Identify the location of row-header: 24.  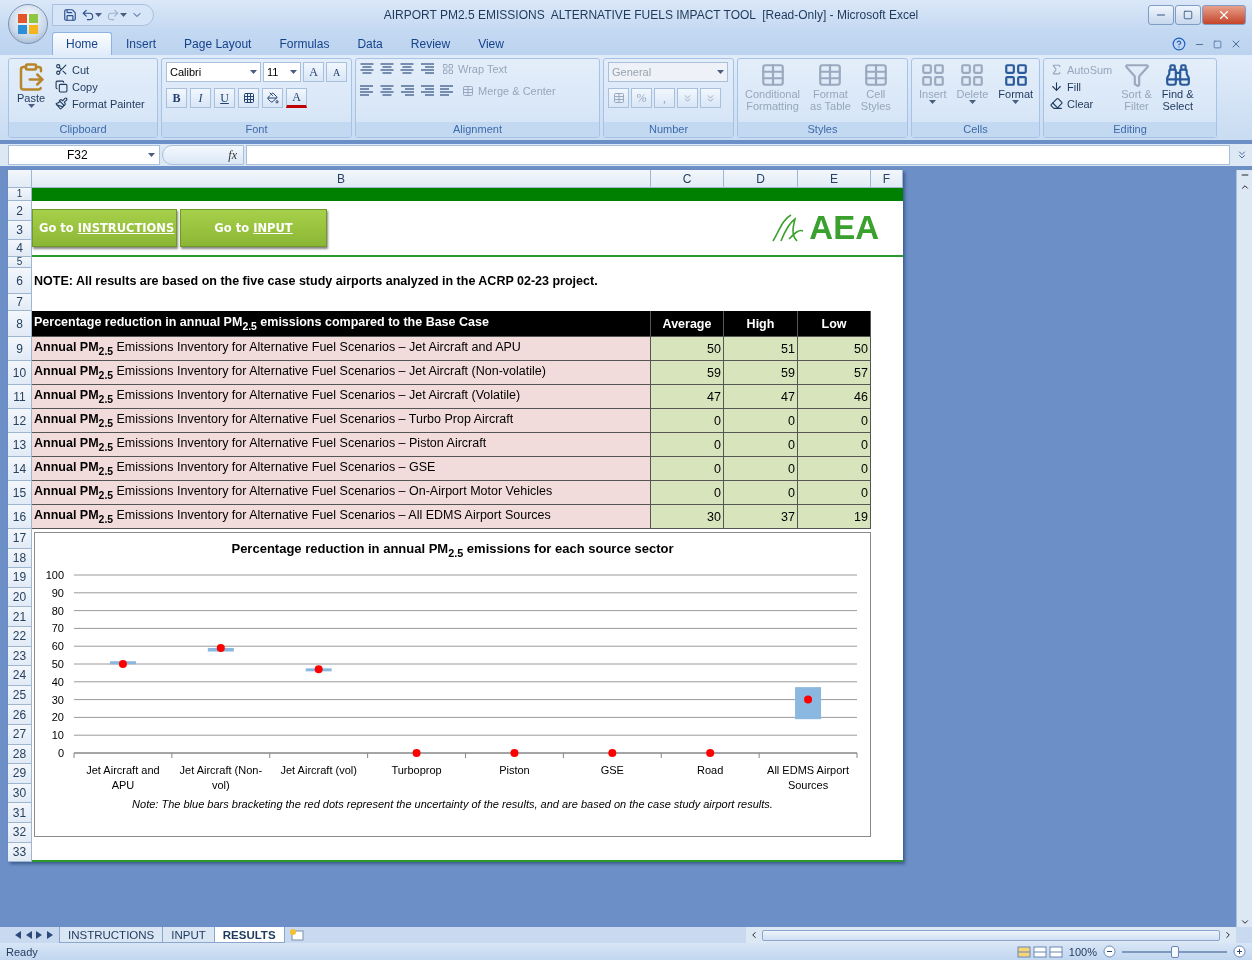
(20, 676).